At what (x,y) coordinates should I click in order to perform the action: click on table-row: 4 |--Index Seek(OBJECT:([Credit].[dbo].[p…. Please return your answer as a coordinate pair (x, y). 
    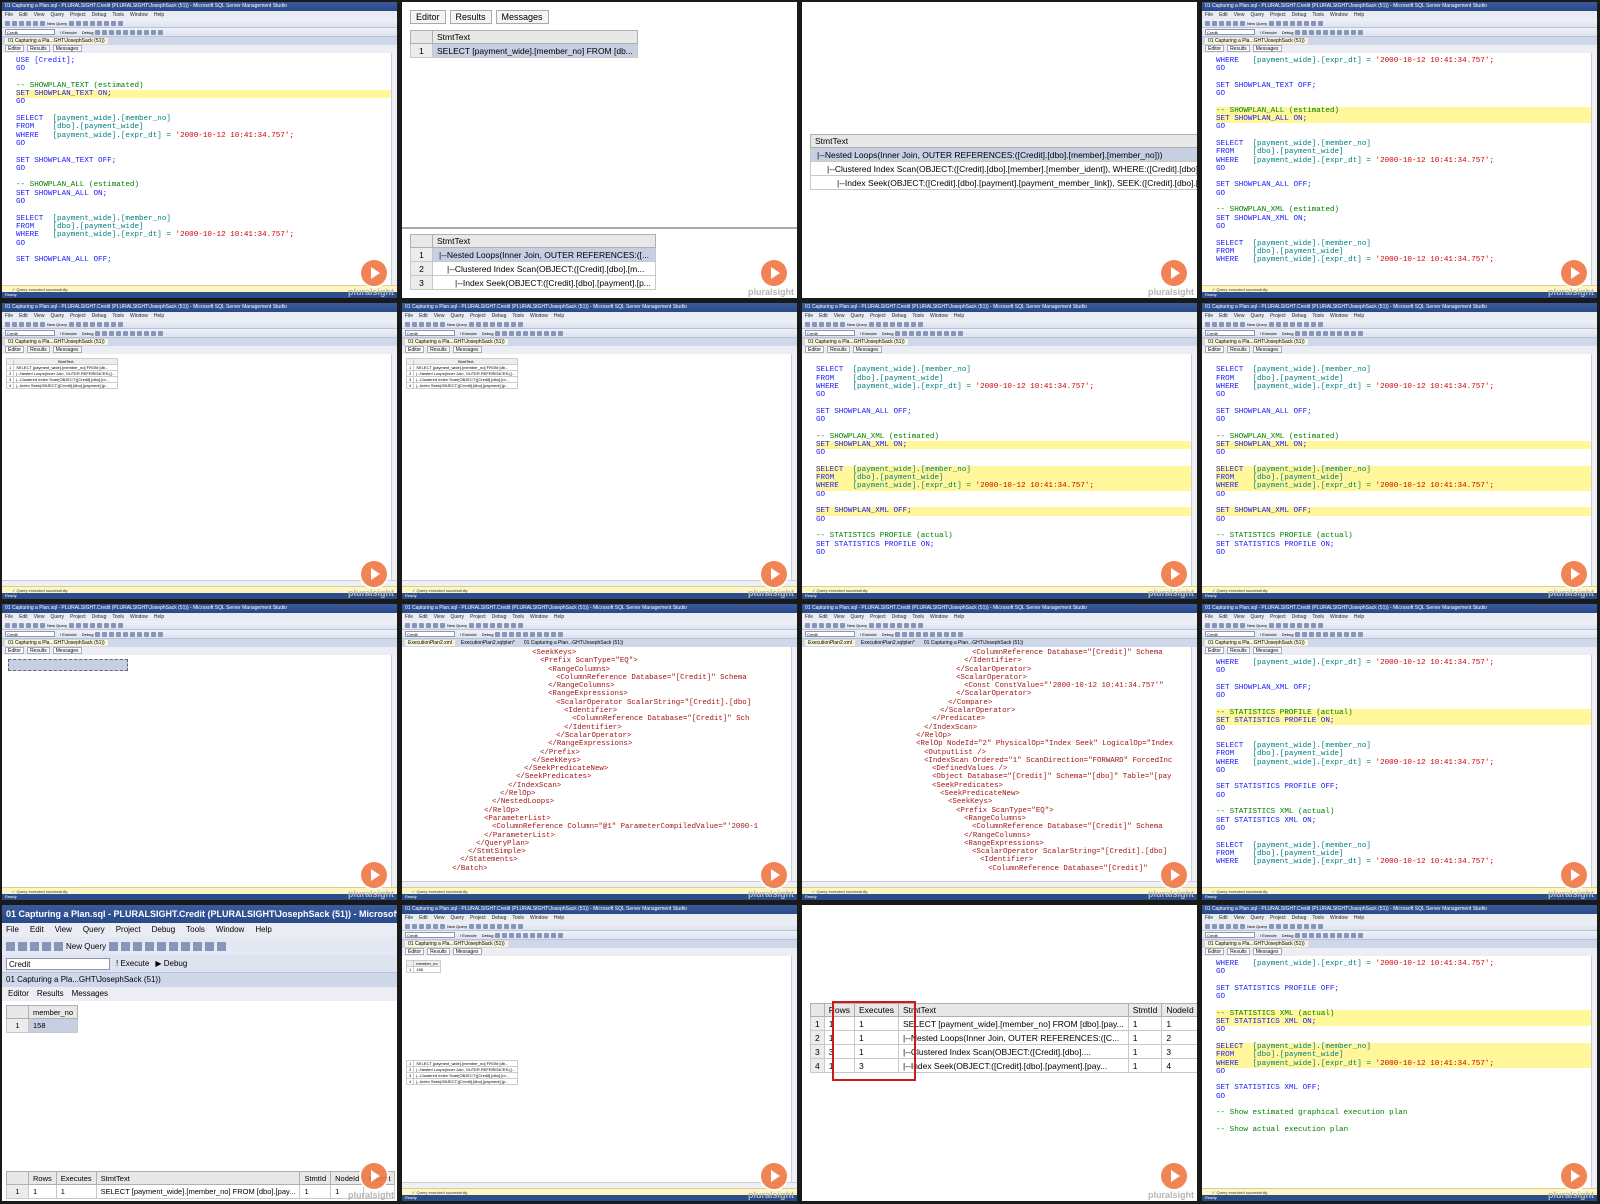
    Looking at the image, I should click on (462, 385).